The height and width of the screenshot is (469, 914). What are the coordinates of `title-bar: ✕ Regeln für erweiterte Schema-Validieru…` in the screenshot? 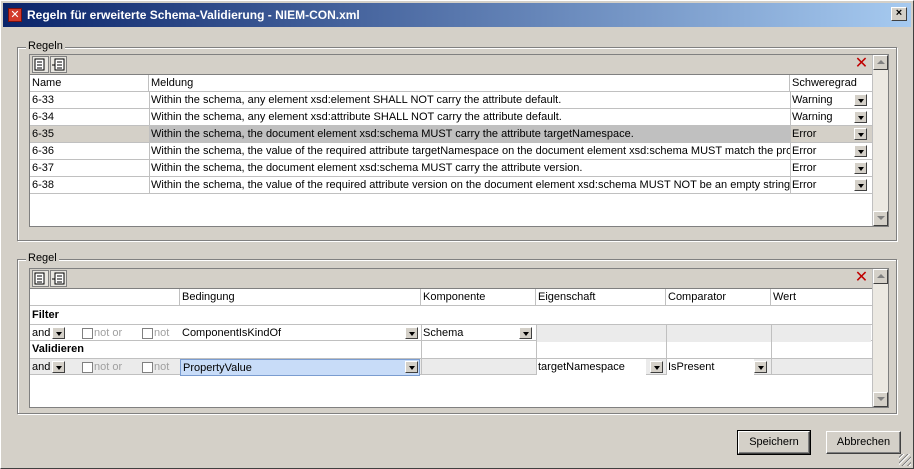 It's located at (457, 15).